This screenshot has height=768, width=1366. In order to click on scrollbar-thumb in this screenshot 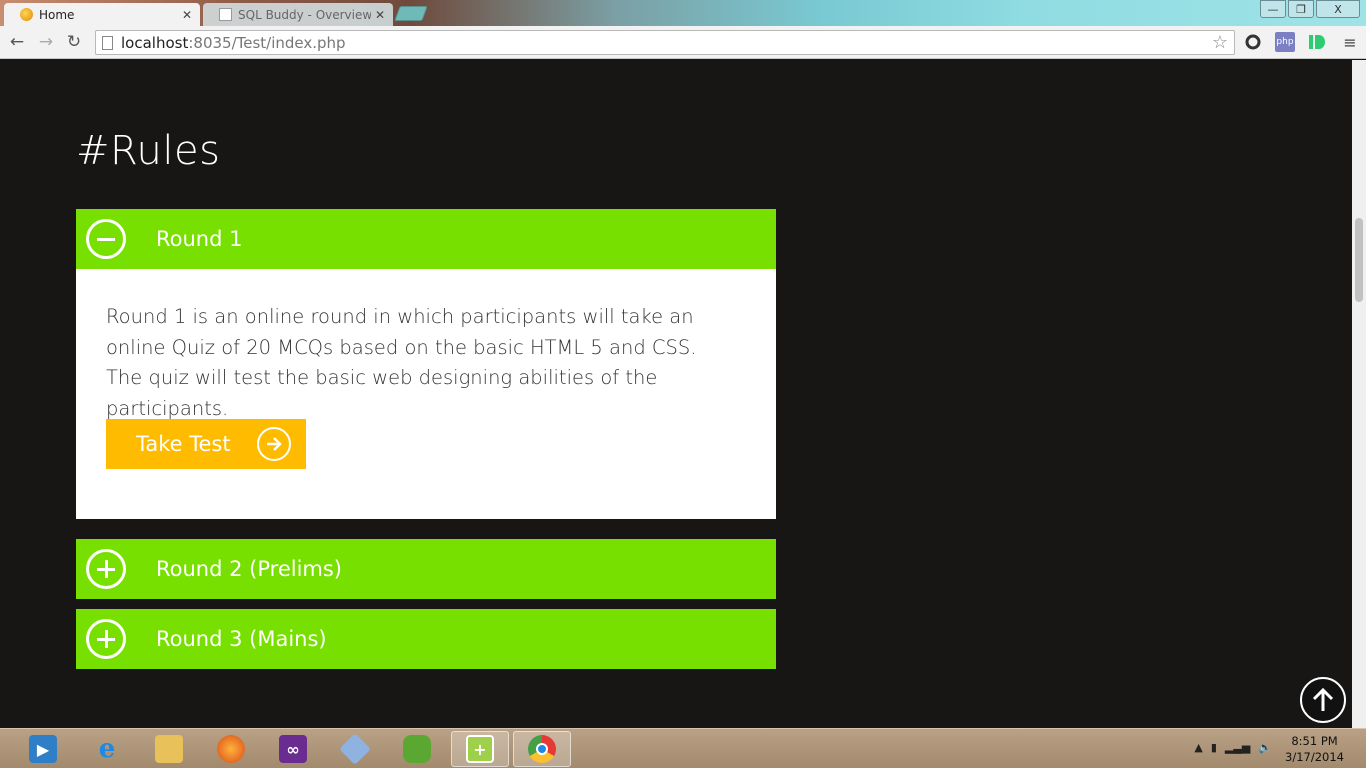, I will do `click(1359, 260)`.